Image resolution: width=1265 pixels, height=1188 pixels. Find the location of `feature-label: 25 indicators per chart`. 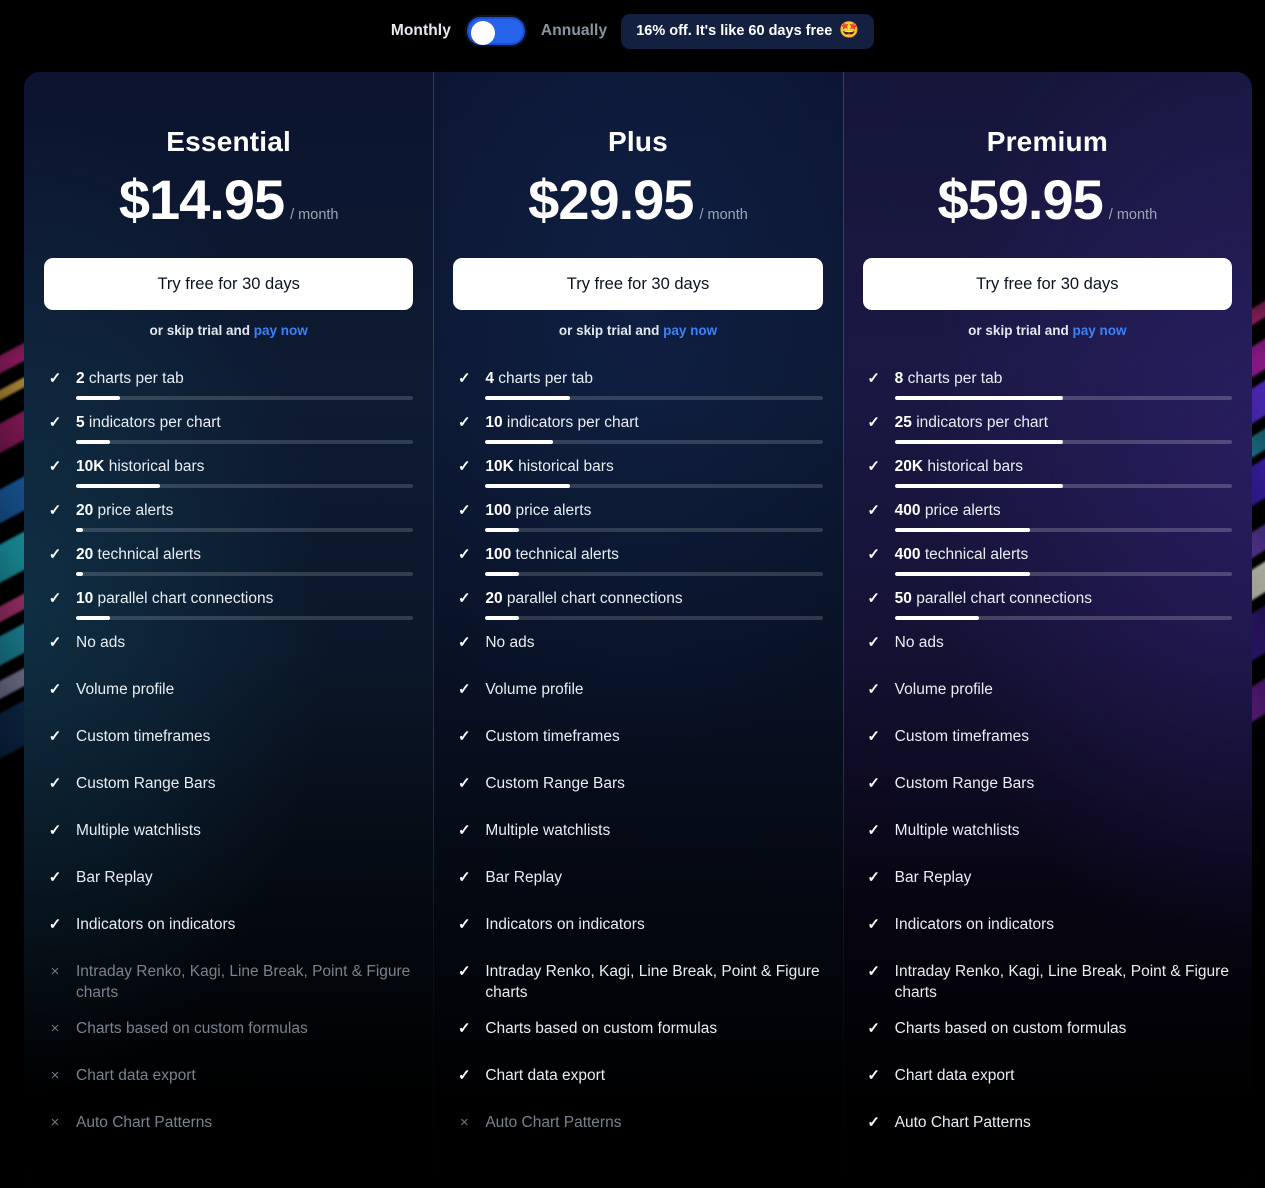

feature-label: 25 indicators per chart is located at coordinates (971, 422).